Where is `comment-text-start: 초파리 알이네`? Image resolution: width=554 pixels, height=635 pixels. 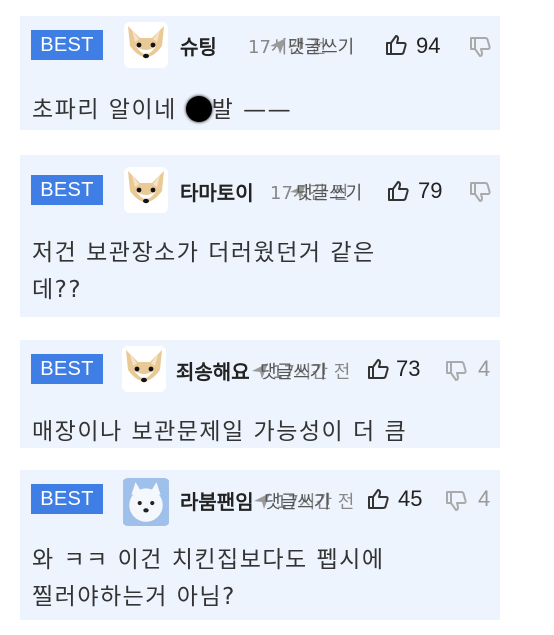
comment-text-start: 초파리 알이네 is located at coordinates (109, 110).